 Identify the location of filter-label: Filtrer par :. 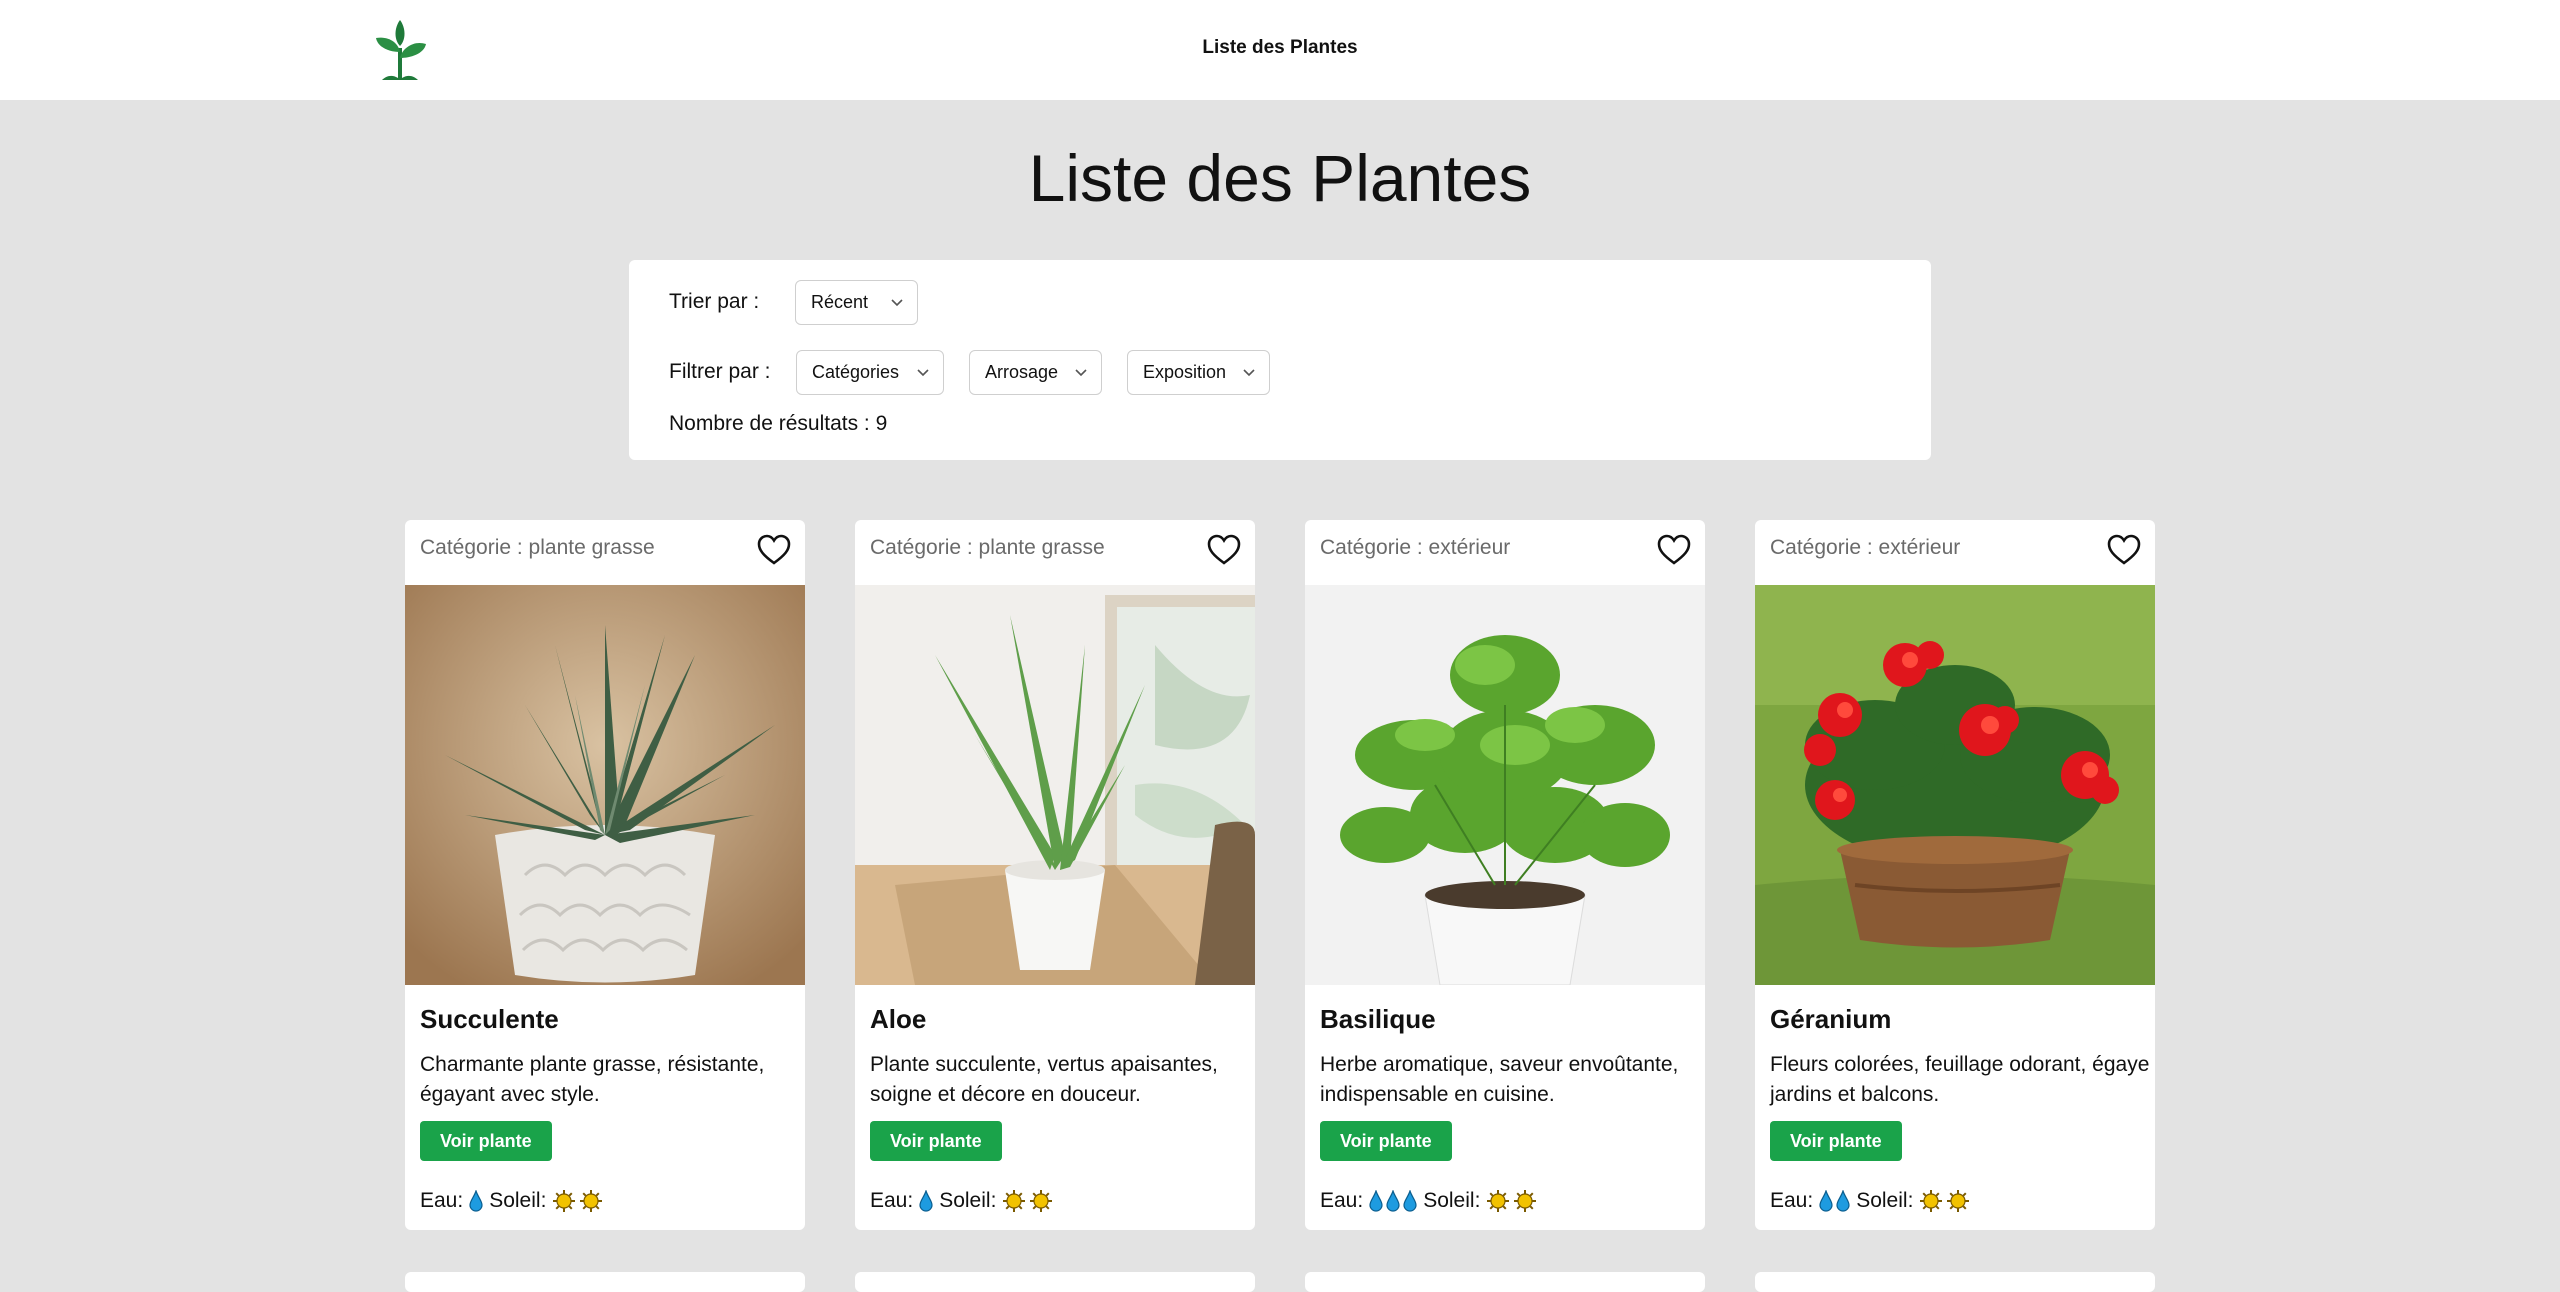
(720, 371).